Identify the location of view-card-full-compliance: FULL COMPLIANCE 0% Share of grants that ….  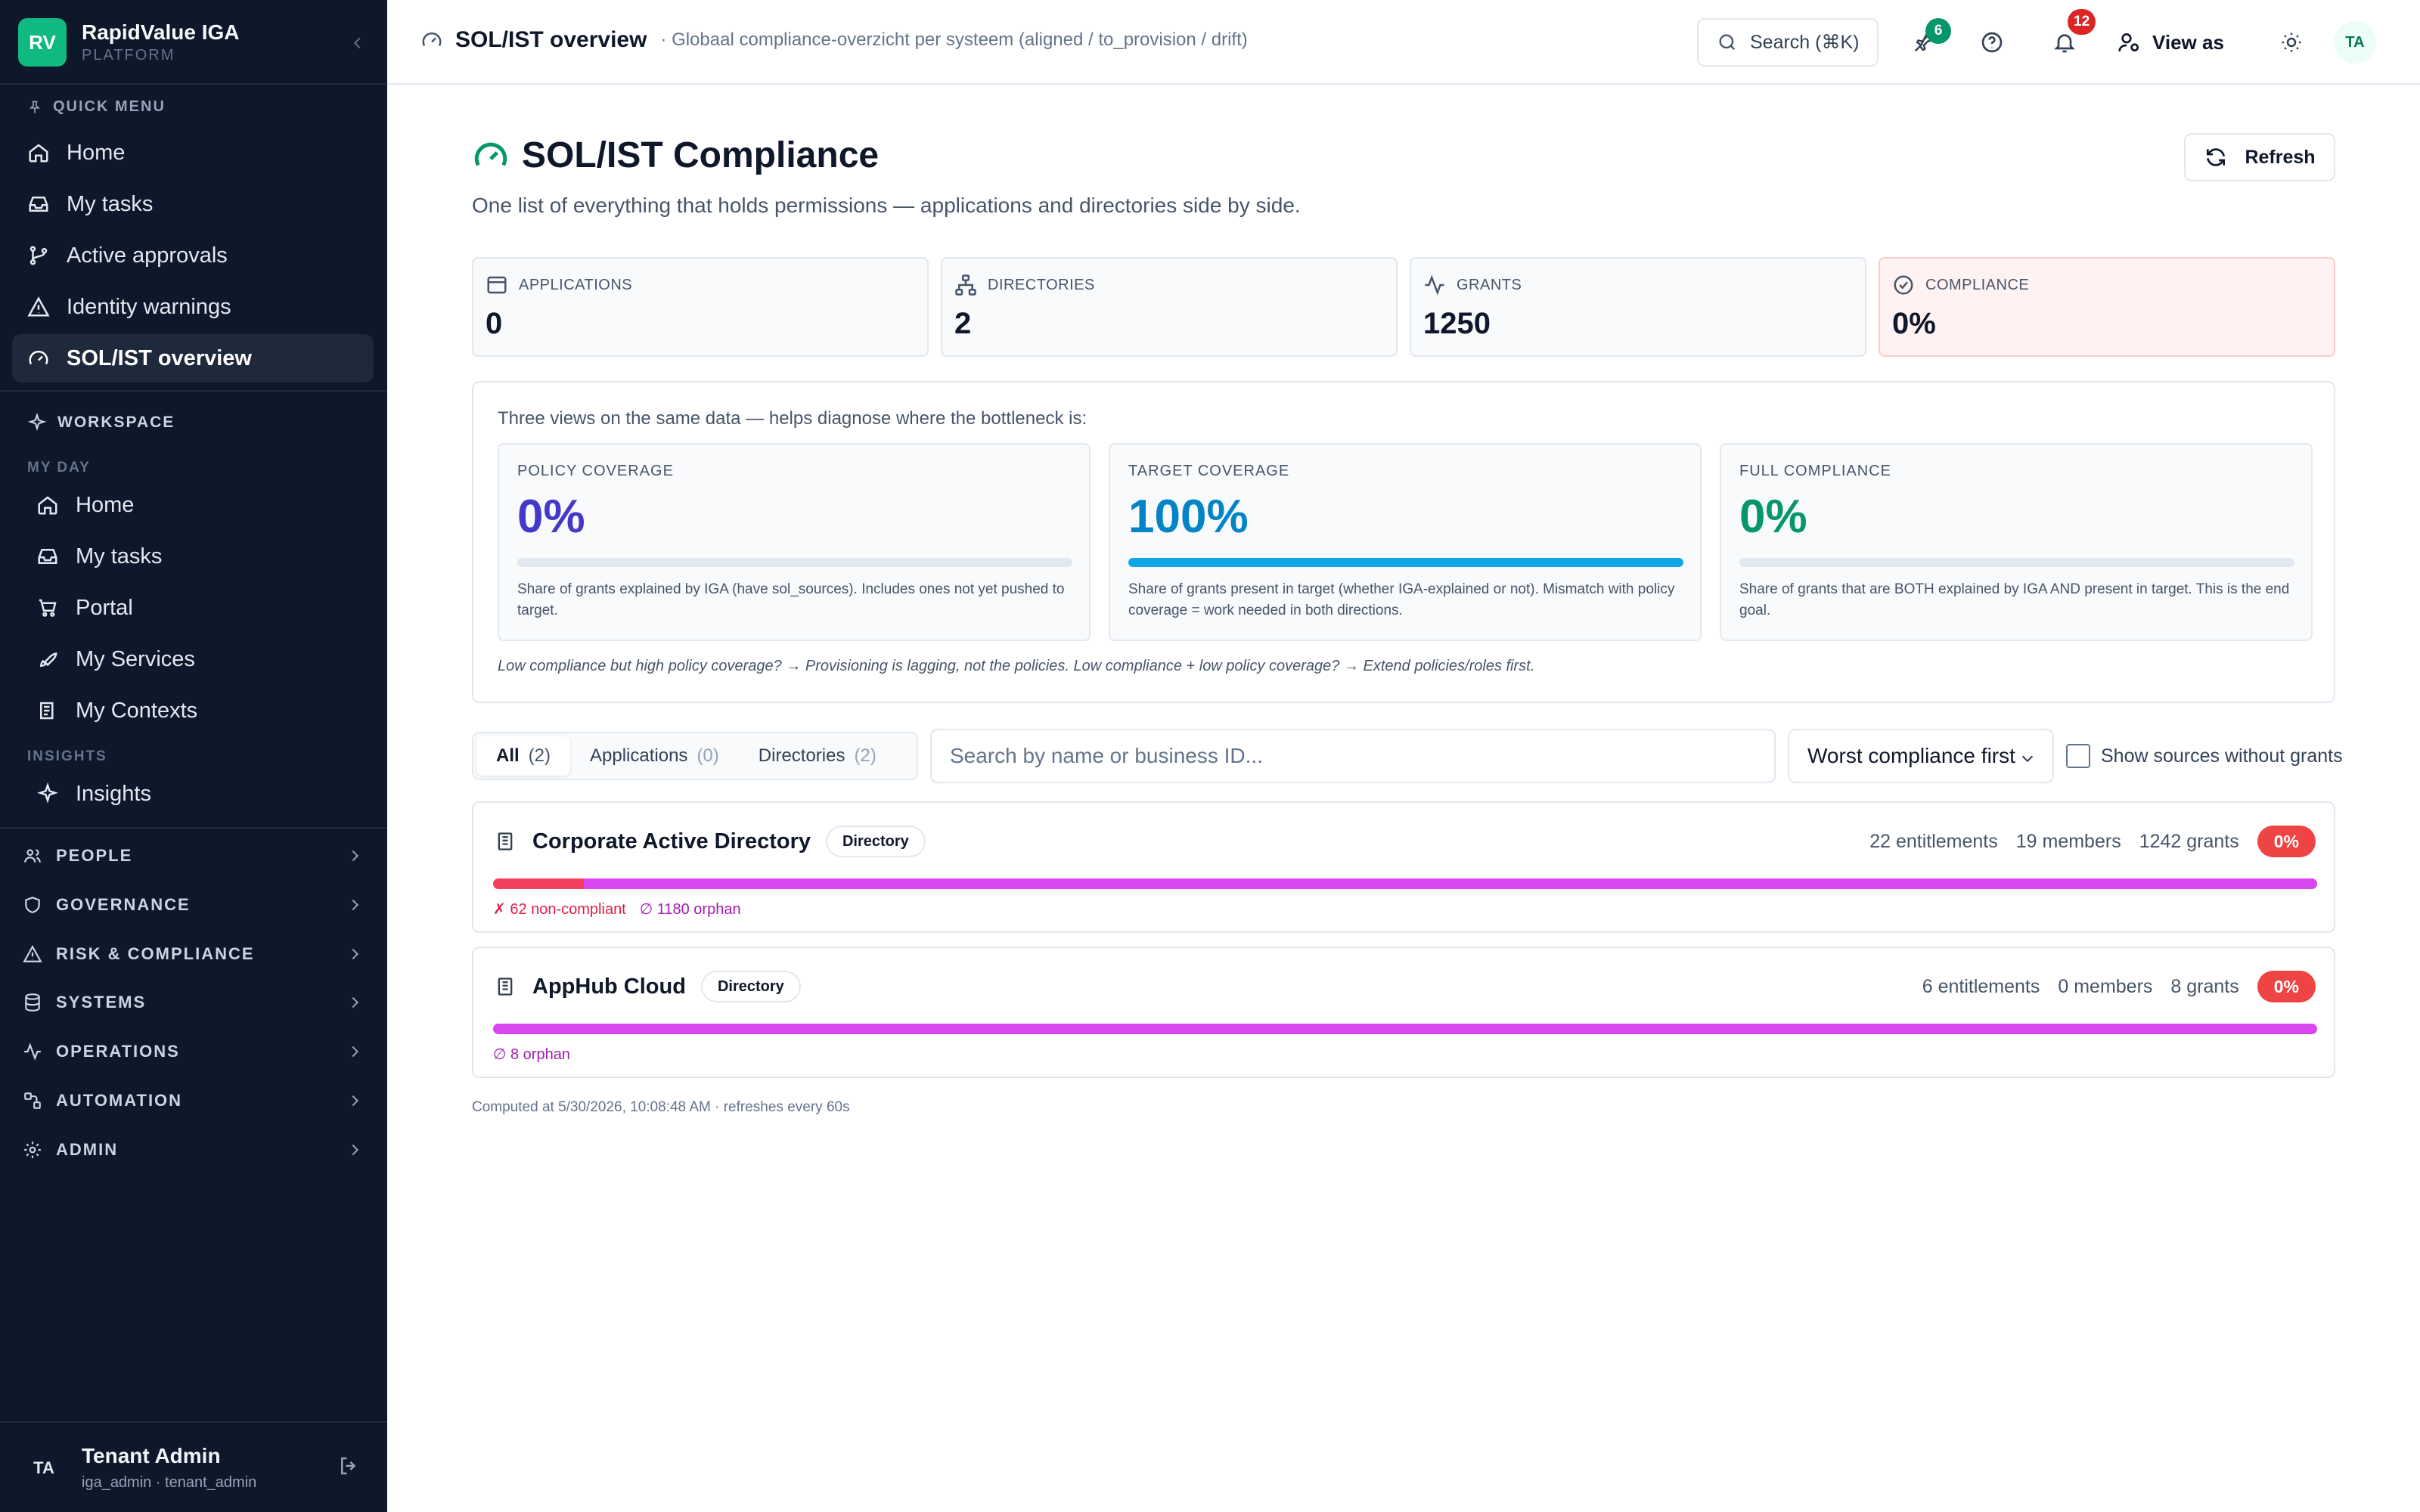
(2016, 542).